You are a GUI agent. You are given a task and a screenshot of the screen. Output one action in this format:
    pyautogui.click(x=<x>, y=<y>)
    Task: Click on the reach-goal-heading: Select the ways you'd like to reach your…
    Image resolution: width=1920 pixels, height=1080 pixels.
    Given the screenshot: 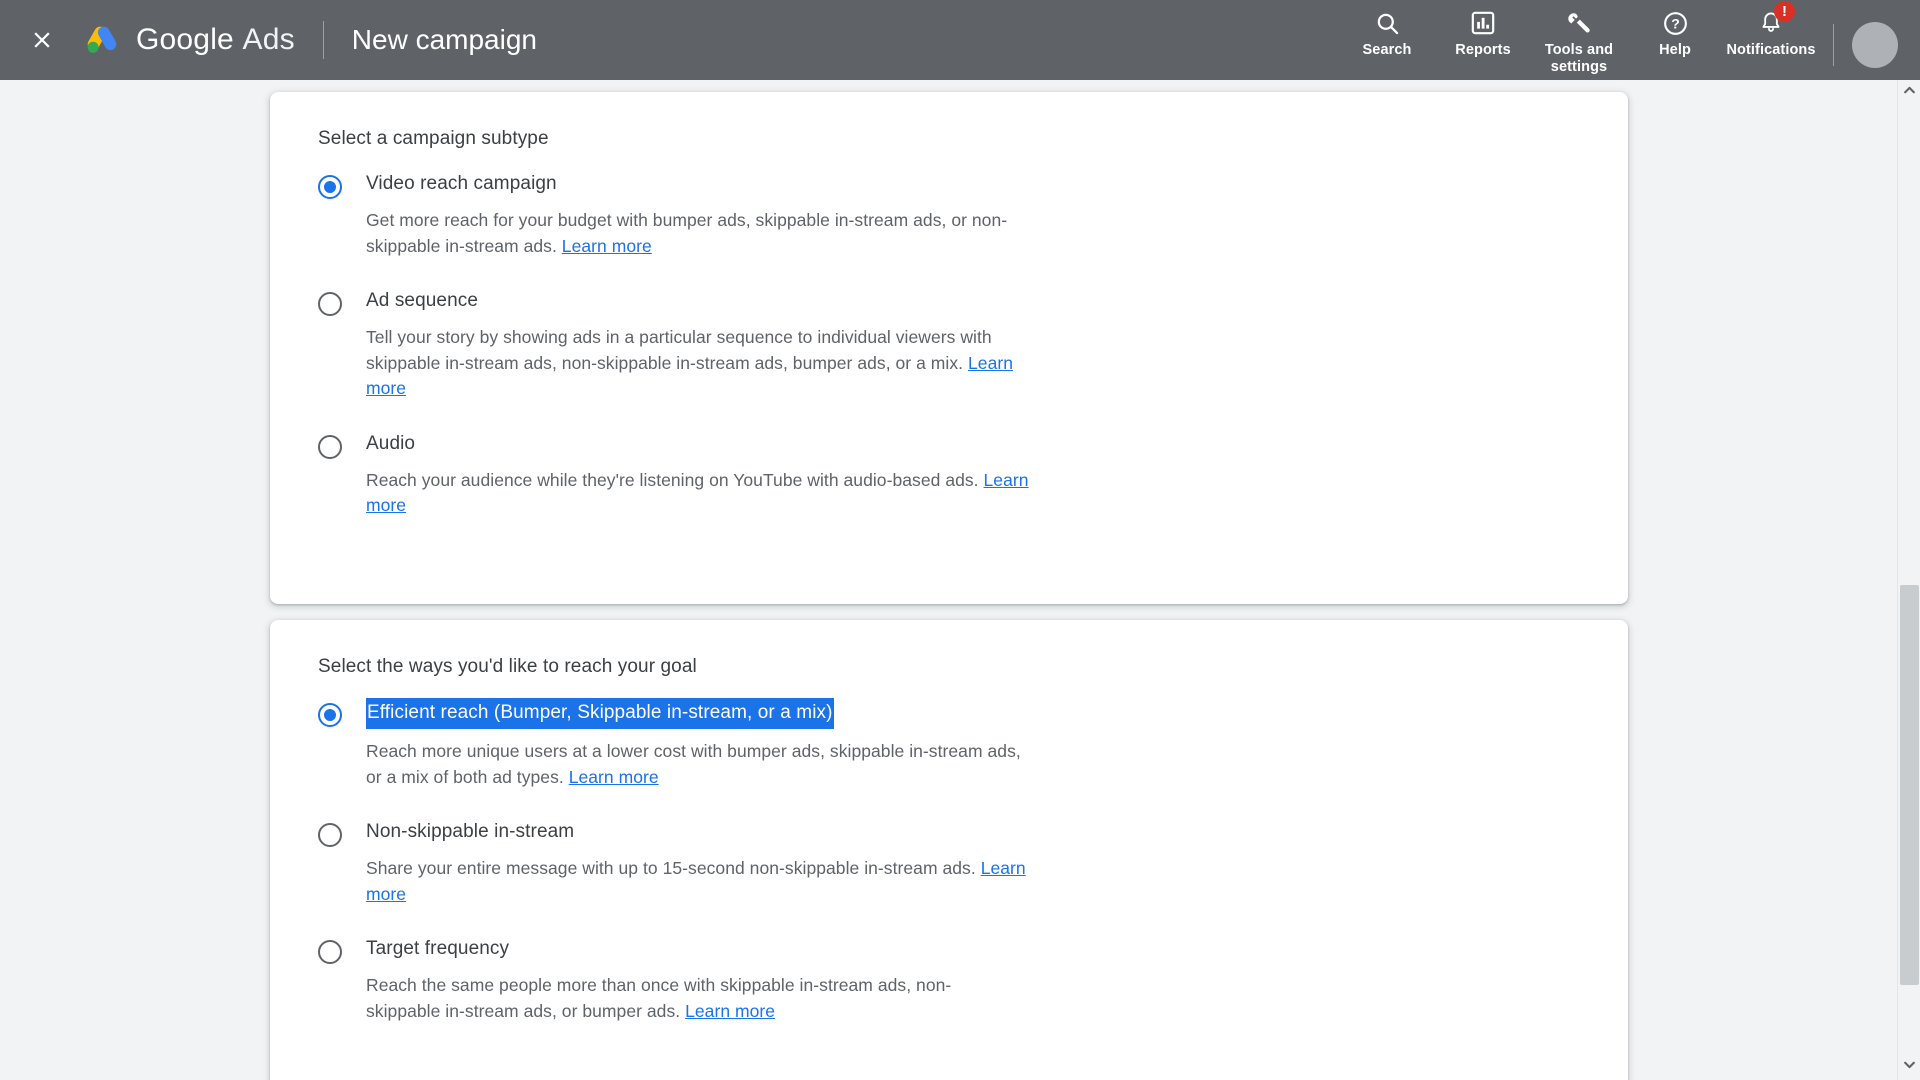 What is the action you would take?
    pyautogui.click(x=507, y=666)
    